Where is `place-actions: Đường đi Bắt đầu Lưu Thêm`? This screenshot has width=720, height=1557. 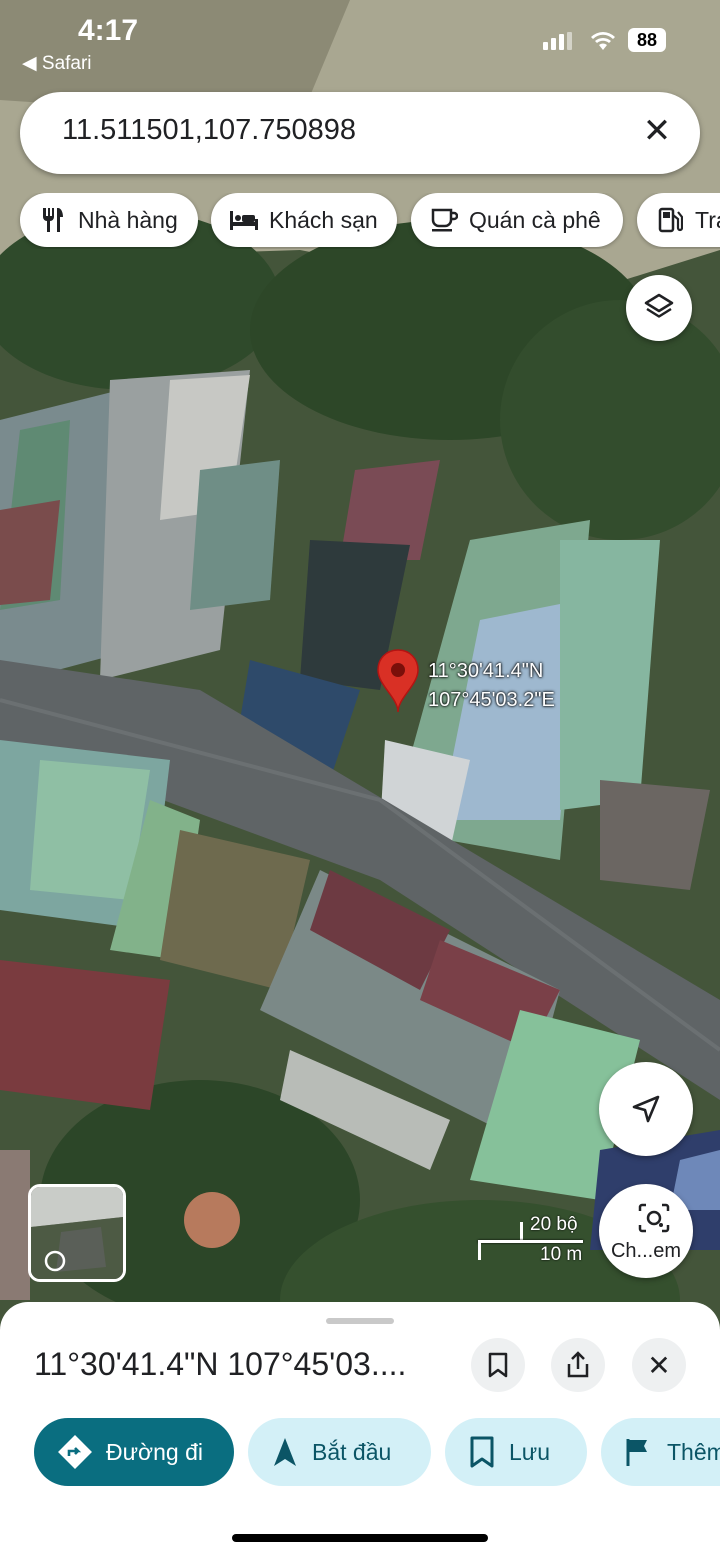 place-actions: Đường đi Bắt đầu Lưu Thêm is located at coordinates (360, 1452).